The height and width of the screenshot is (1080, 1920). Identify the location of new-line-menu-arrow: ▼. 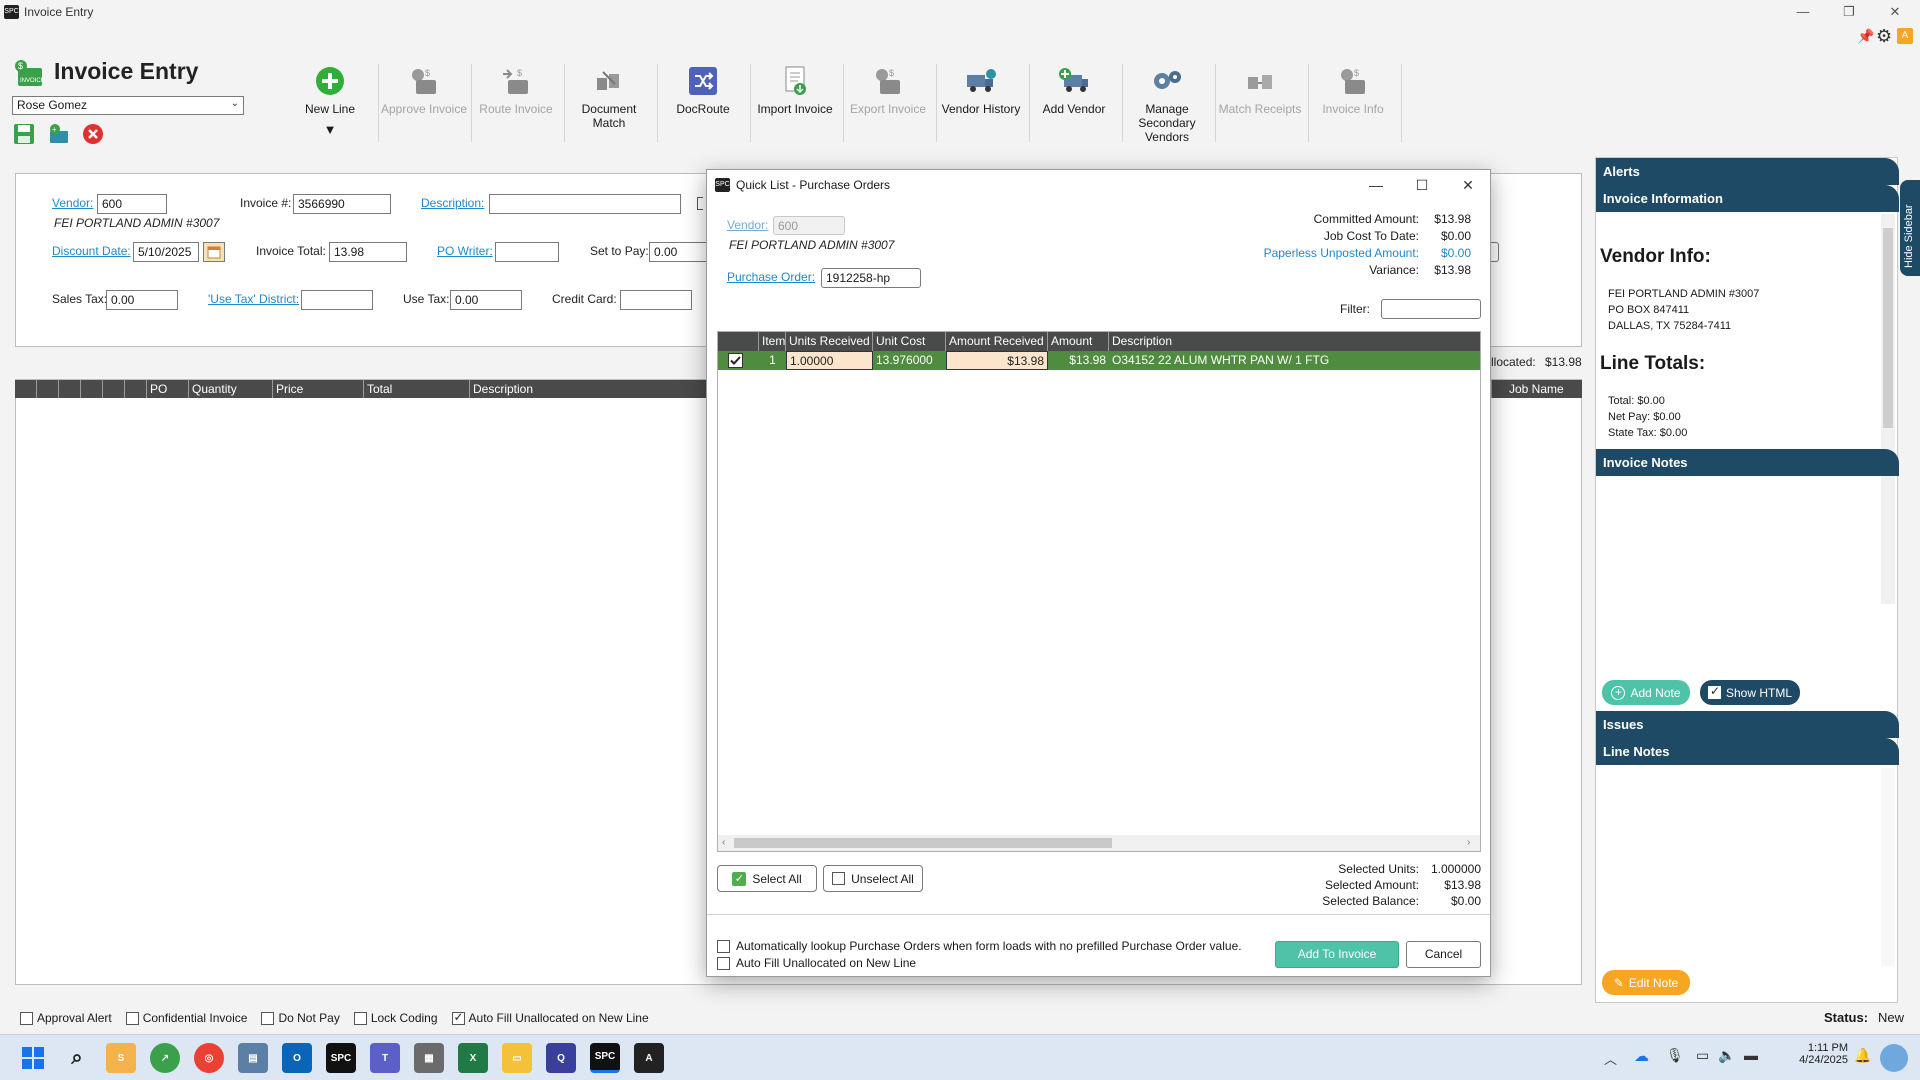
(330, 129).